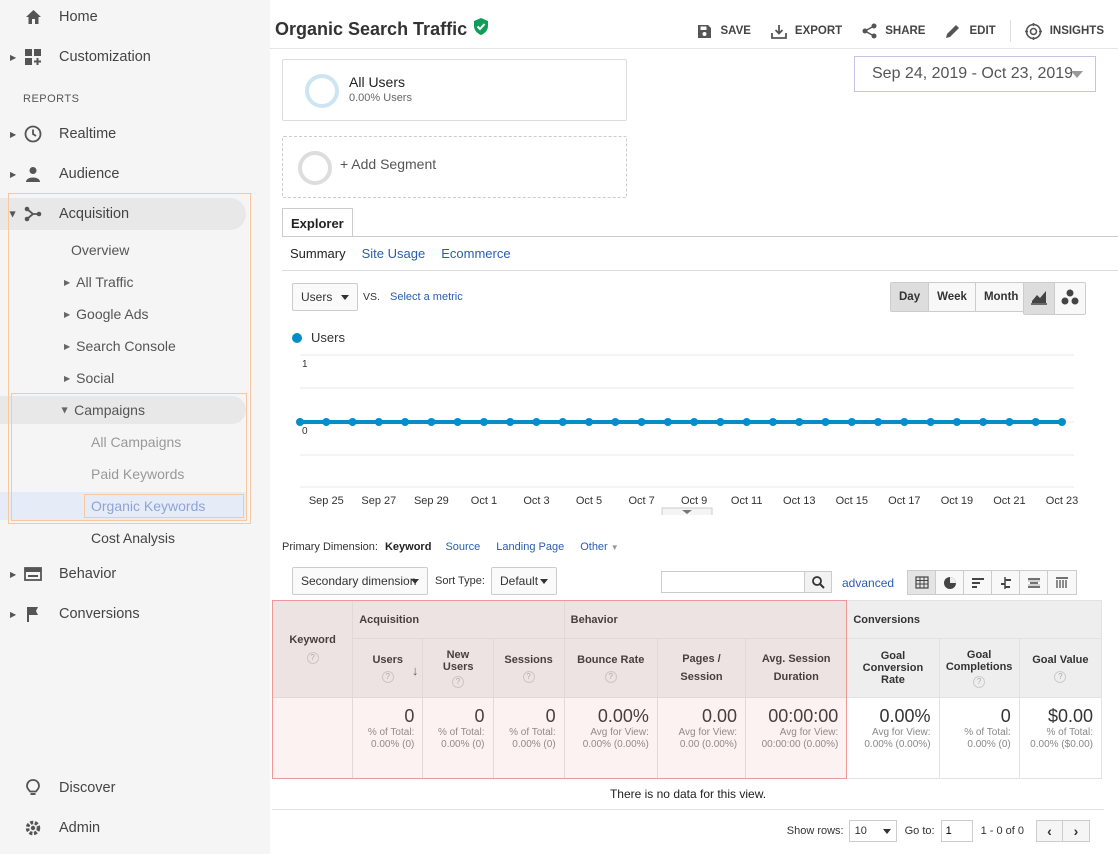 Image resolution: width=1118 pixels, height=854 pixels. I want to click on insights-icon, so click(1033, 31).